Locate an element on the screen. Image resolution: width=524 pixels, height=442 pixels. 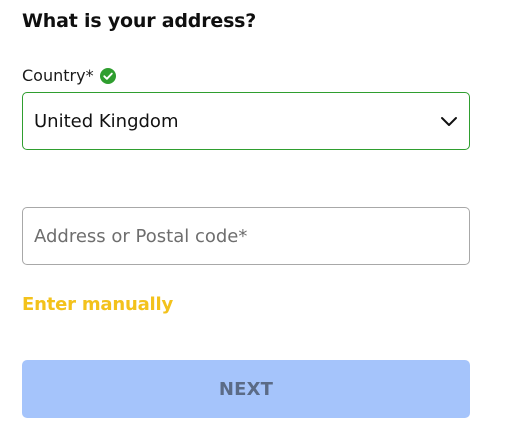
country-select: United Kingdom is located at coordinates (246, 121).